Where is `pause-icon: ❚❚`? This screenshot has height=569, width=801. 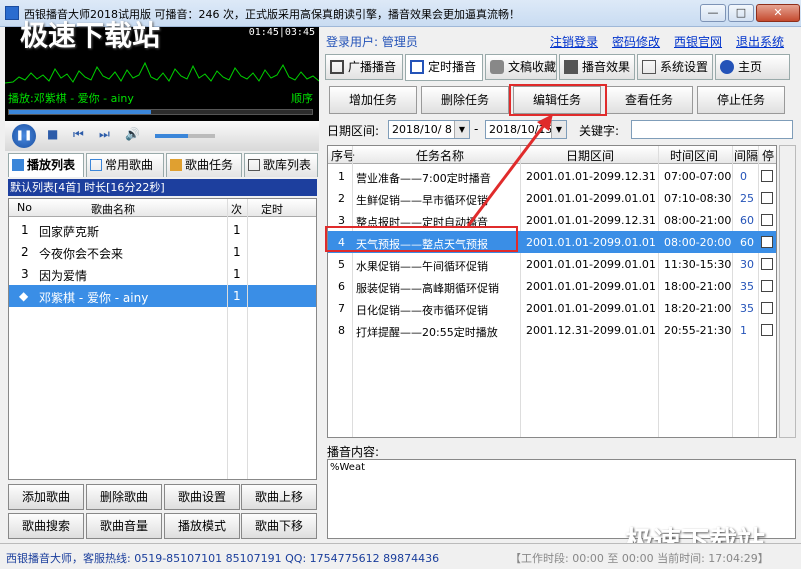 pause-icon: ❚❚ is located at coordinates (24, 136).